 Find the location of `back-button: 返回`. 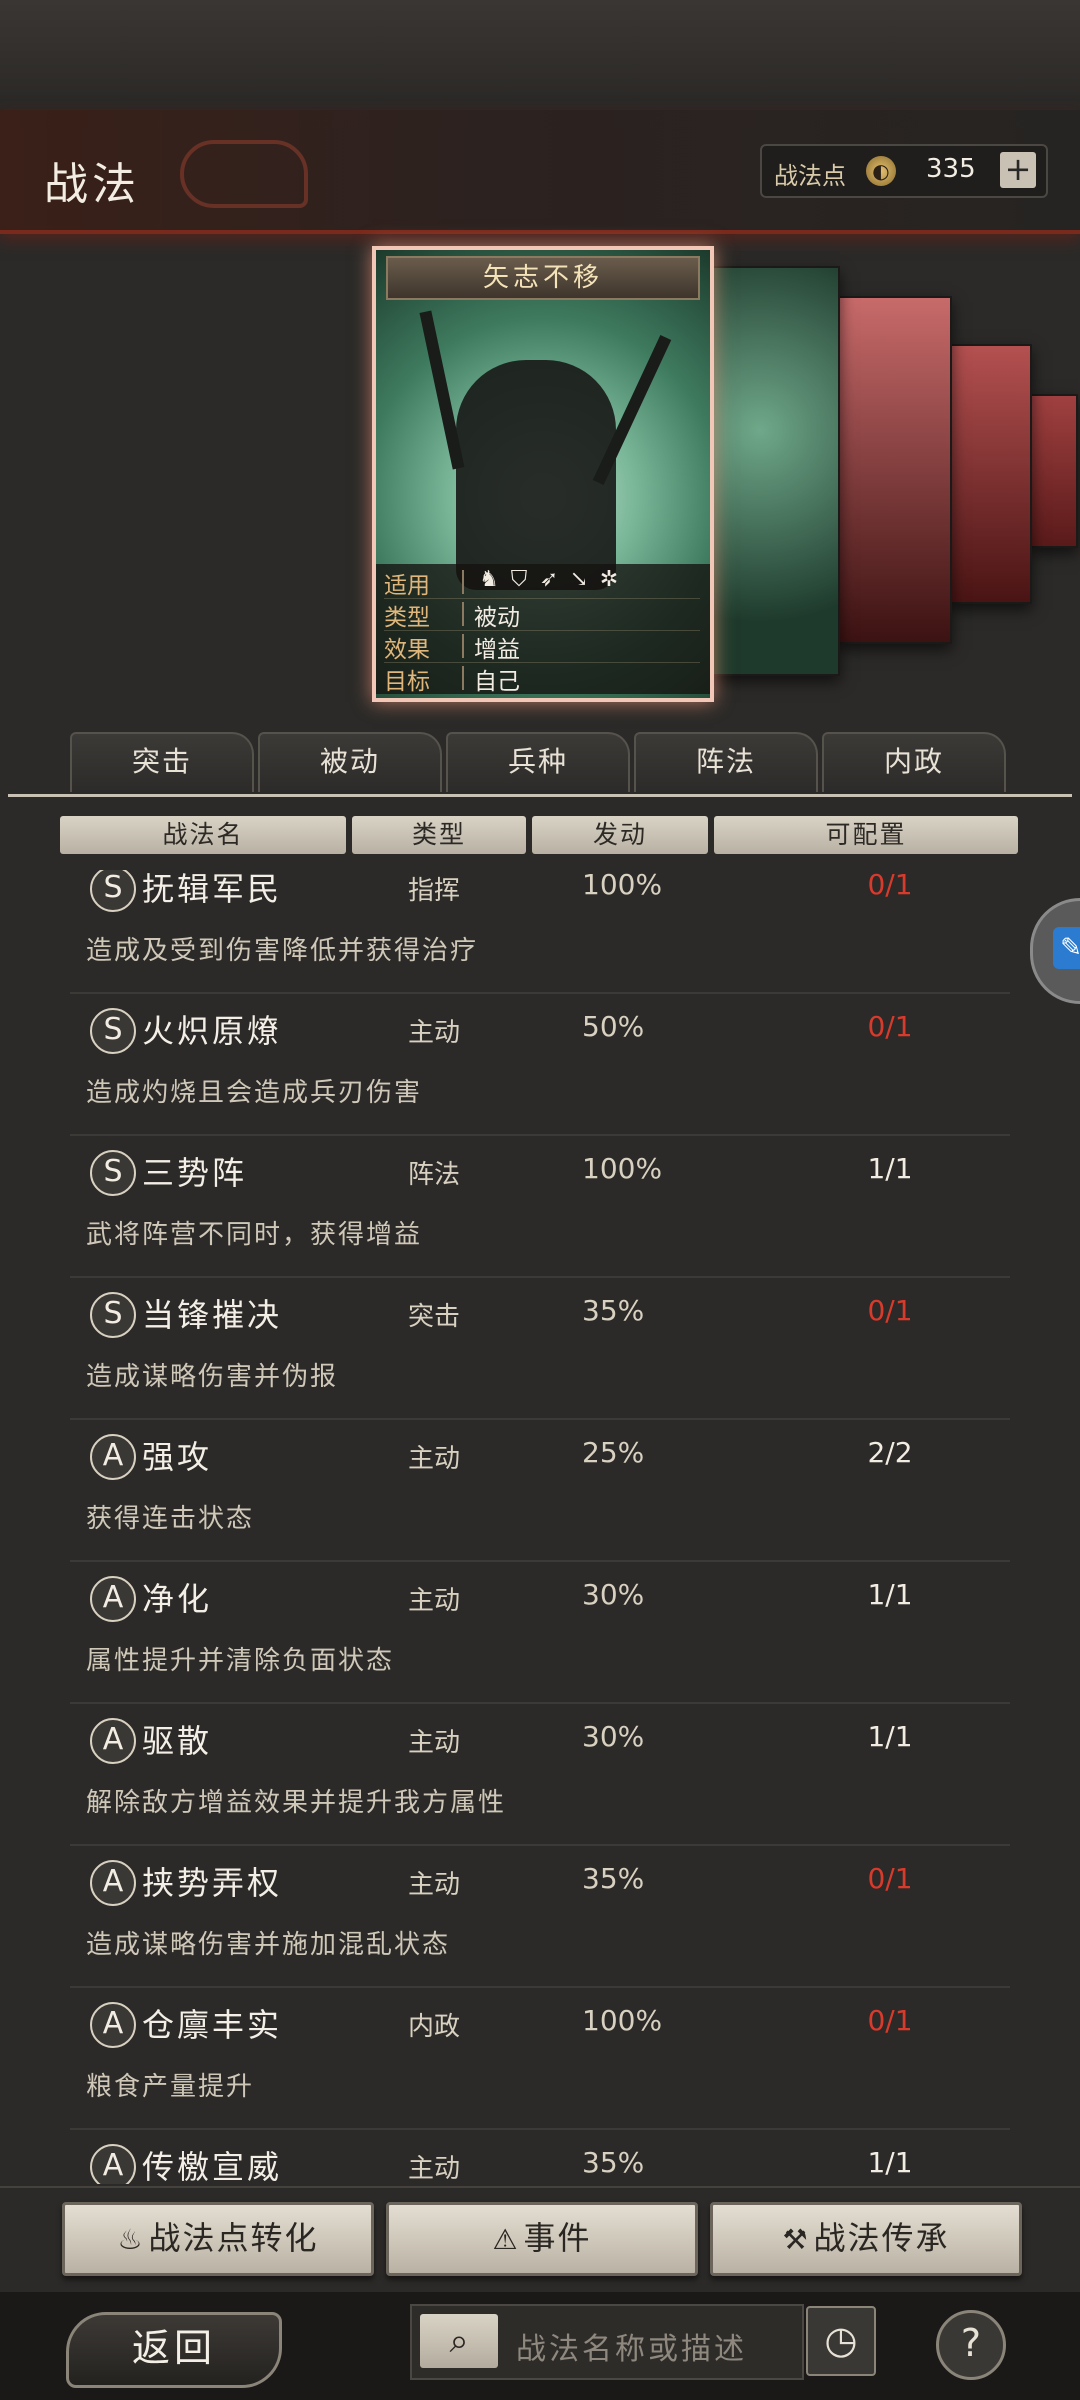

back-button: 返回 is located at coordinates (174, 2350).